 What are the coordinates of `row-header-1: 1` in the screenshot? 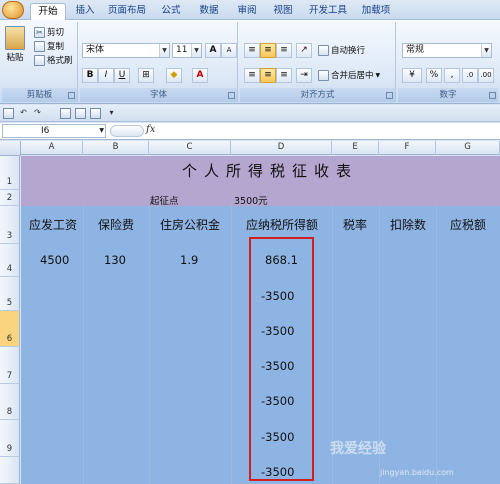 It's located at (10, 173).